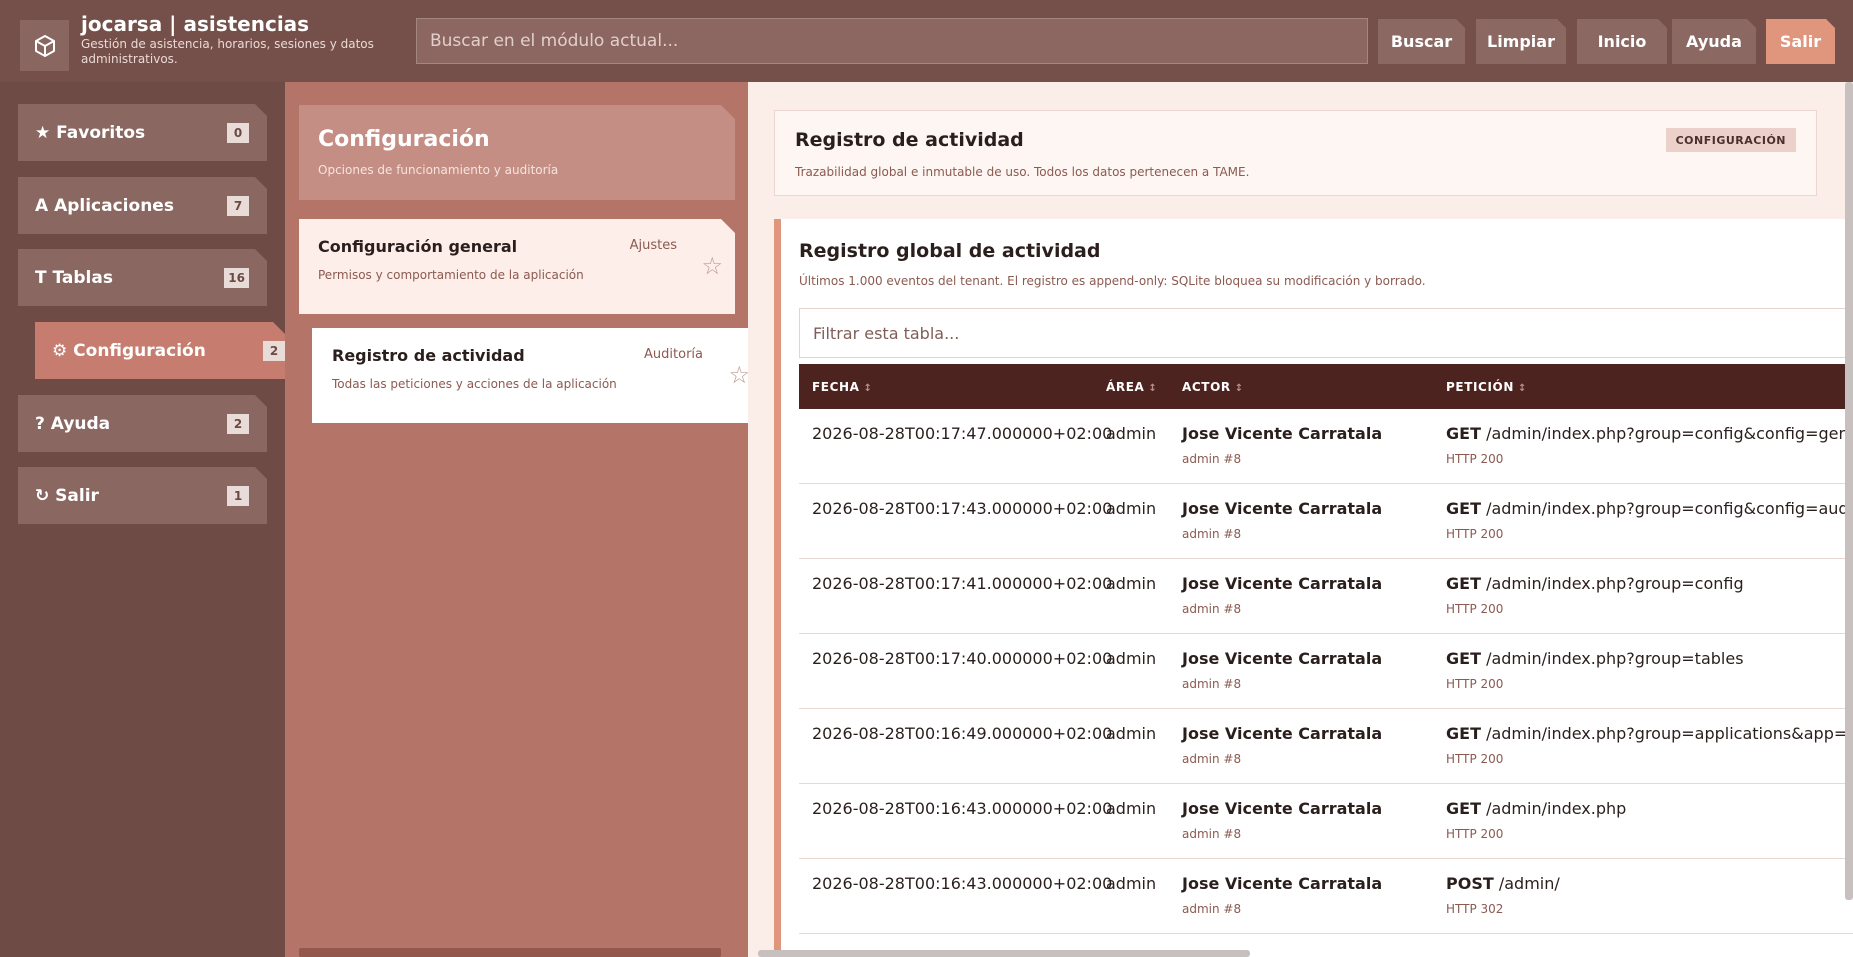 This screenshot has width=1853, height=957. Describe the element at coordinates (1536, 808) in the screenshot. I see `cell-request: GET /admin/index.php` at that location.